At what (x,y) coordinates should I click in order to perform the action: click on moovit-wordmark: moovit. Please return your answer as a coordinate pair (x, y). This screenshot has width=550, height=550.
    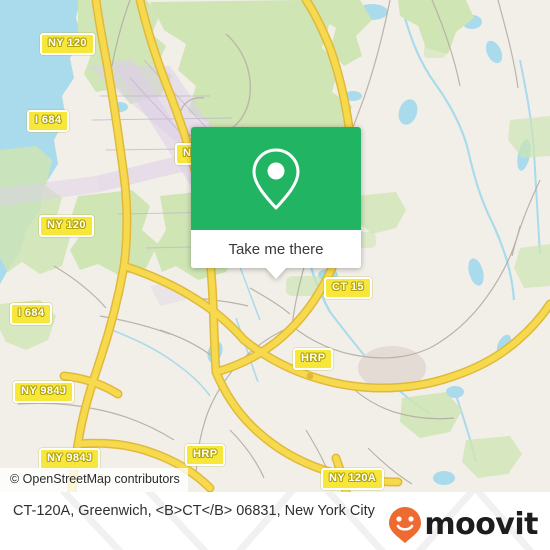
    Looking at the image, I should click on (481, 524).